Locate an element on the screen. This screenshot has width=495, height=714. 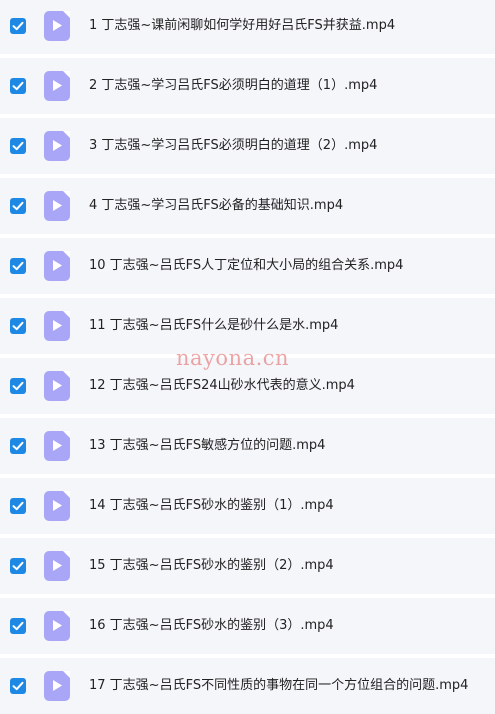
file-row: 16 丁志强~吕氏FS砂水的鉴别（3）.mp4 is located at coordinates (247, 626).